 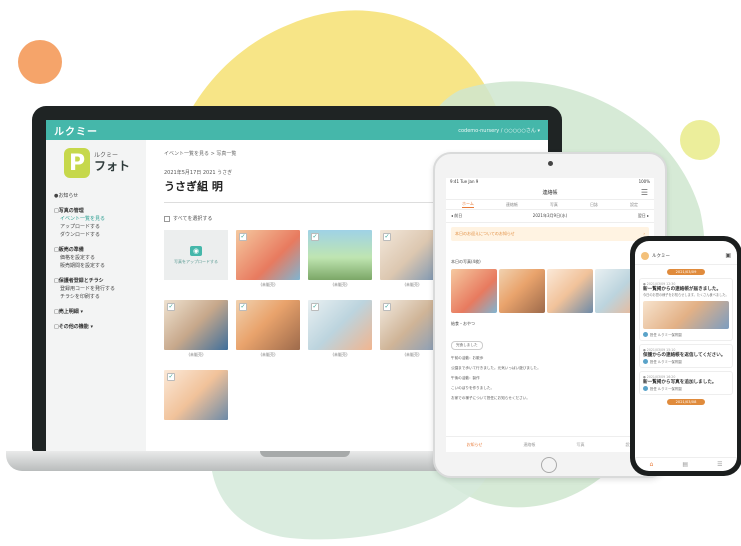 I want to click on tablet-status-bar: 9:41 Tue Jan 9 100%, so click(x=550, y=182).